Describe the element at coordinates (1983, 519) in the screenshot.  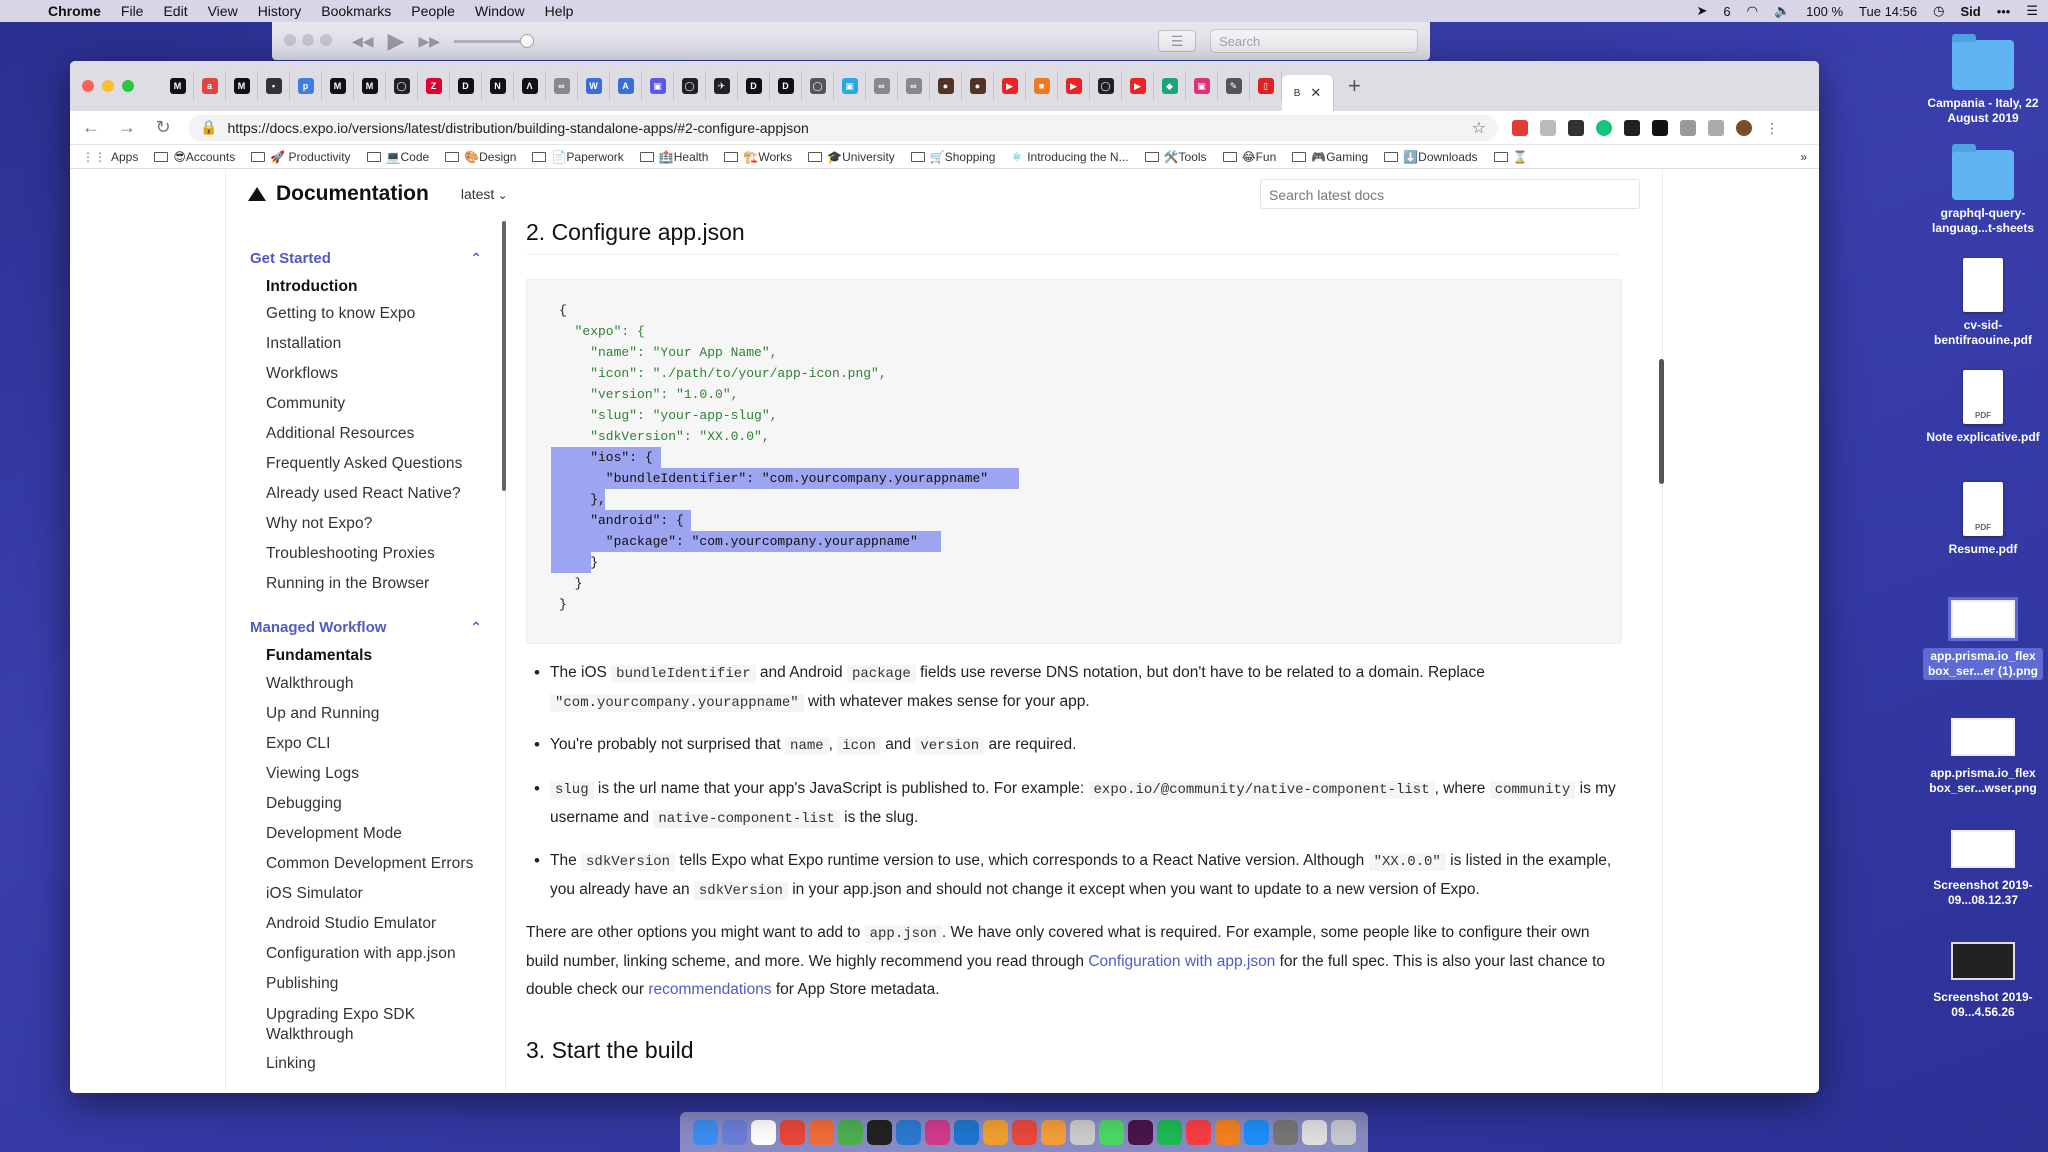
I see `desktop-file-resume: PDF Resume.pdf` at that location.